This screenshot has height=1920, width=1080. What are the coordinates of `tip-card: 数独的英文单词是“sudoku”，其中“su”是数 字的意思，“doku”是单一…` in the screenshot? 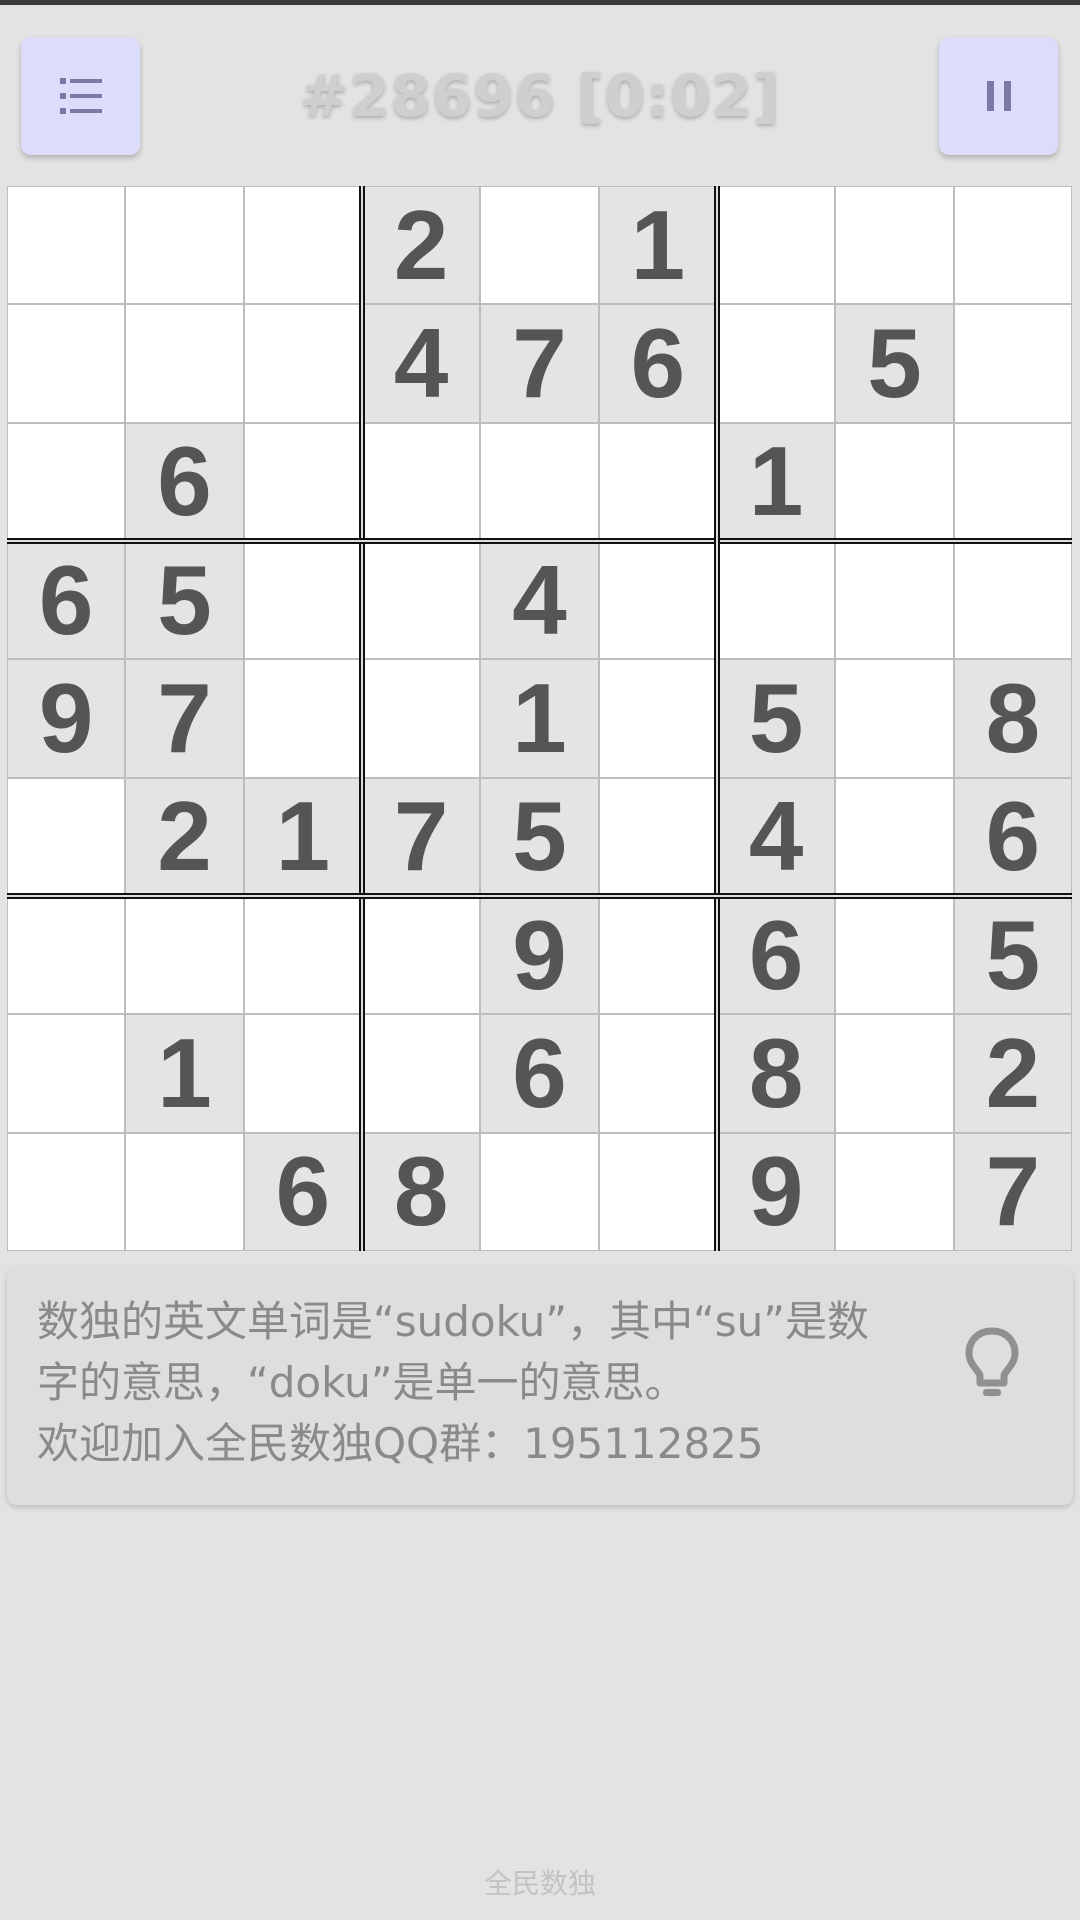 It's located at (540, 1386).